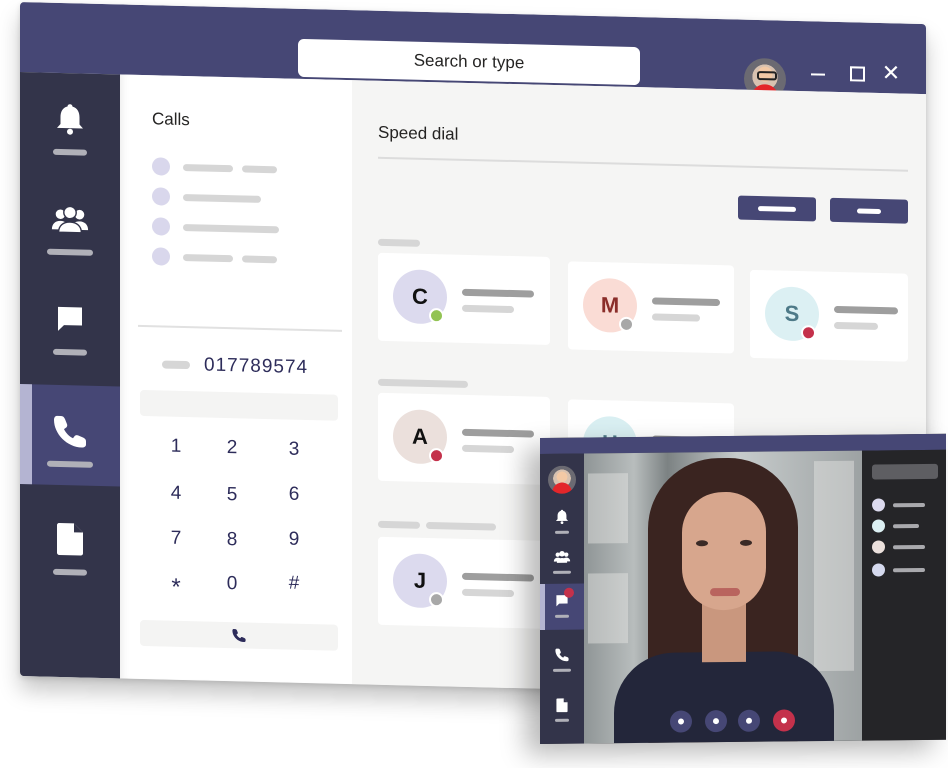 The height and width of the screenshot is (768, 948). Describe the element at coordinates (464, 438) in the screenshot. I see `speed-dial-card: A` at that location.